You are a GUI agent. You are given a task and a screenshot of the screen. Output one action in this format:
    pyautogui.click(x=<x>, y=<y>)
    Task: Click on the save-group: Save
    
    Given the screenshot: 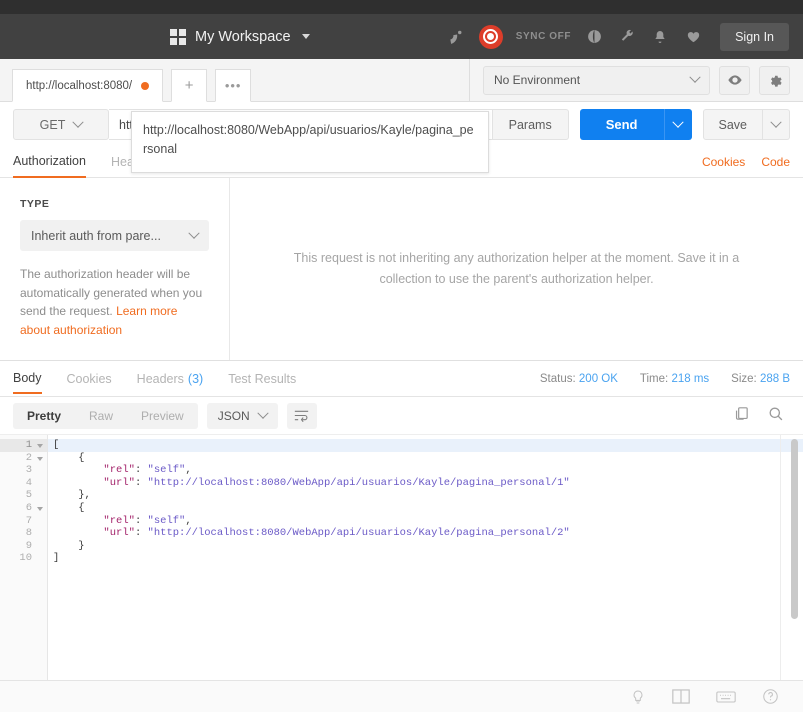 What is the action you would take?
    pyautogui.click(x=746, y=124)
    